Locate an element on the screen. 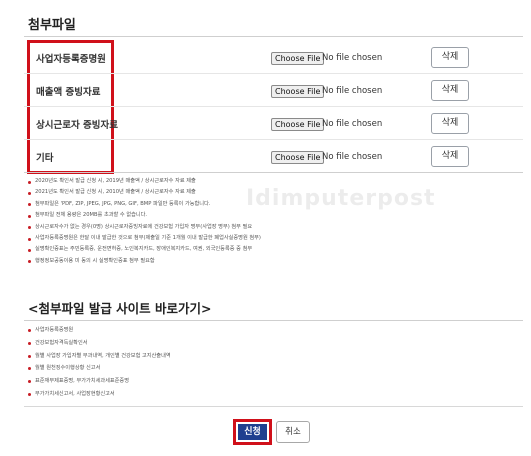 Image resolution: width=531 pixels, height=456 pixels. delete-button-4: 삭제 is located at coordinates (450, 156).